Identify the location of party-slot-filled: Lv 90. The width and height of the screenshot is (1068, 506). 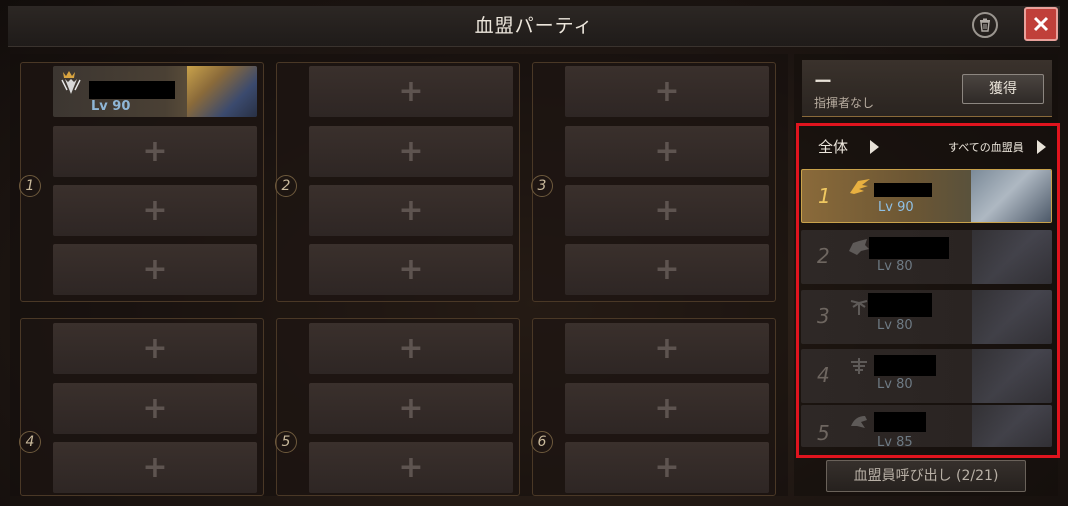
(155, 91).